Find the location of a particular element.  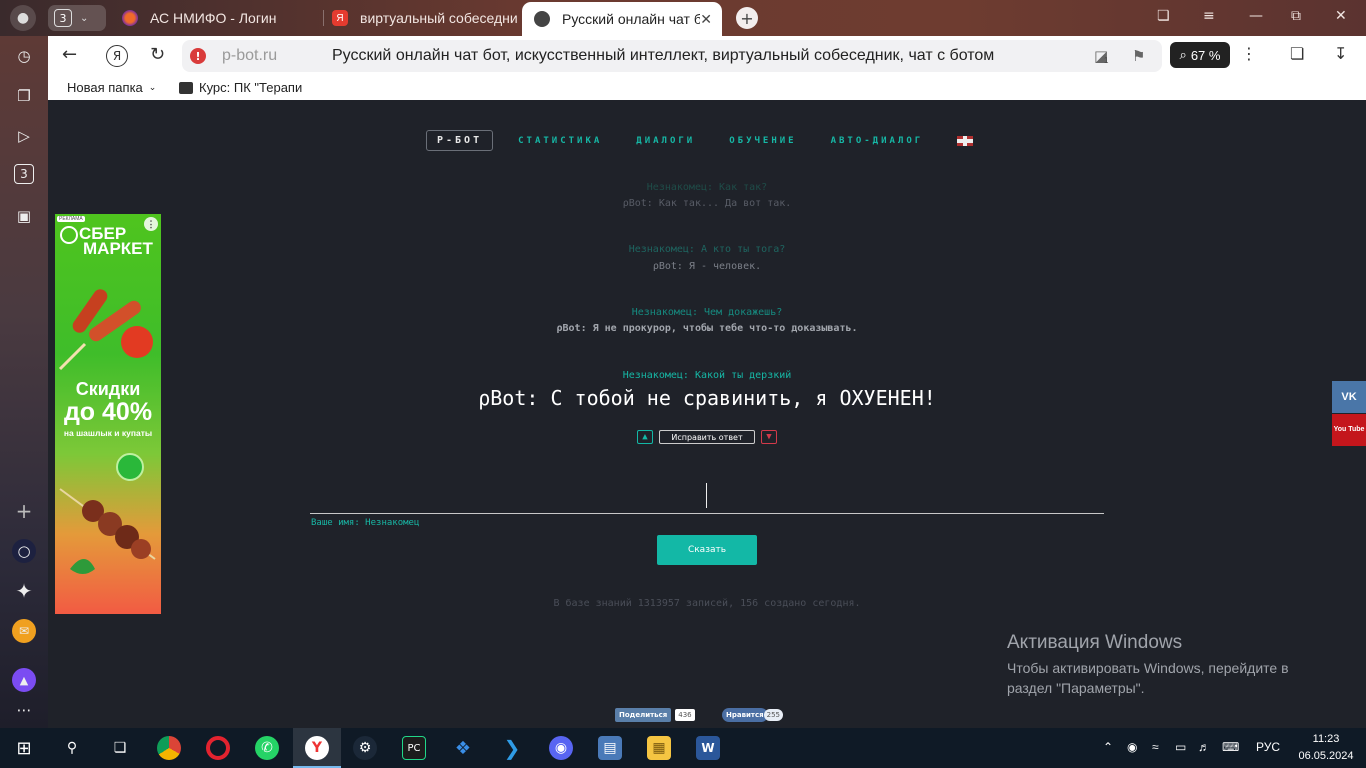

ok-like: Нравится 255 is located at coordinates (753, 715).